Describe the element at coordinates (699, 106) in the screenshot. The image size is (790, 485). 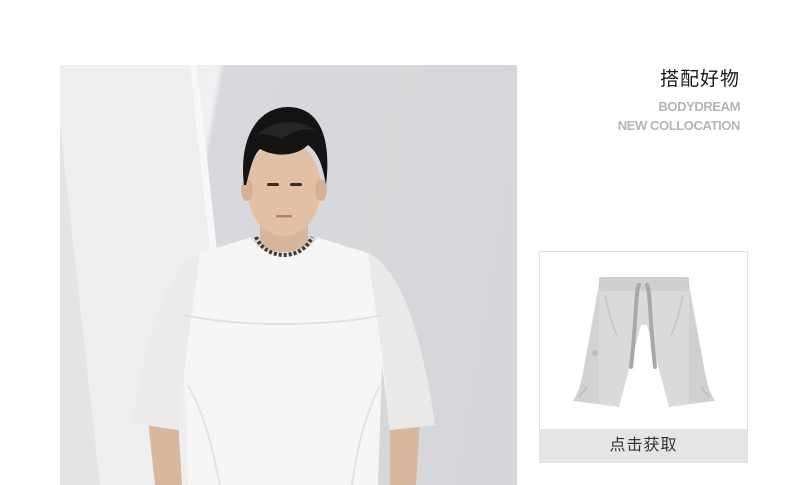
I see `section-subtitle-brand: BODYDREAM` at that location.